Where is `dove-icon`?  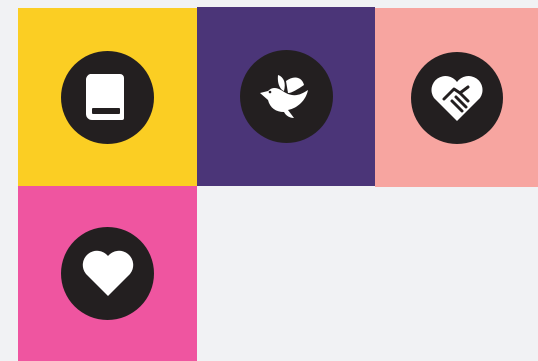 dove-icon is located at coordinates (284, 96).